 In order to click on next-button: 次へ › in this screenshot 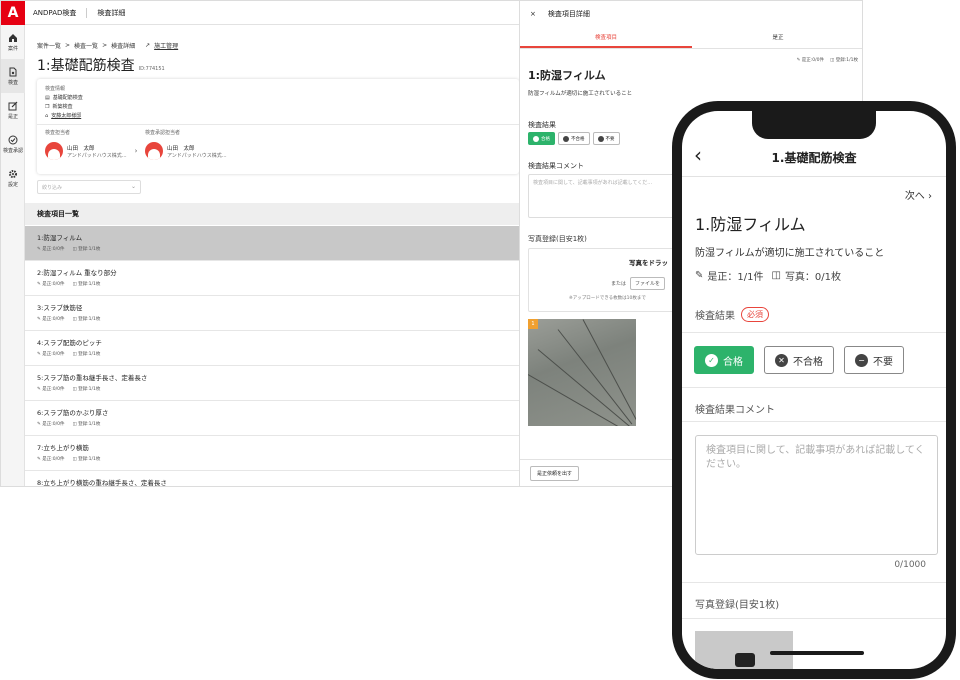, I will do `click(918, 194)`.